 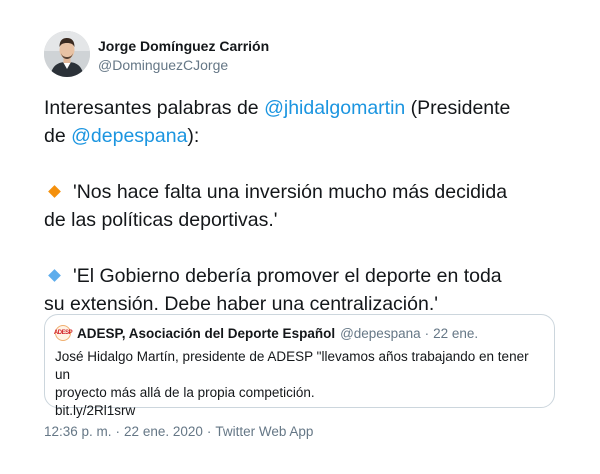 I want to click on blue-diamond-icon, so click(x=54, y=275).